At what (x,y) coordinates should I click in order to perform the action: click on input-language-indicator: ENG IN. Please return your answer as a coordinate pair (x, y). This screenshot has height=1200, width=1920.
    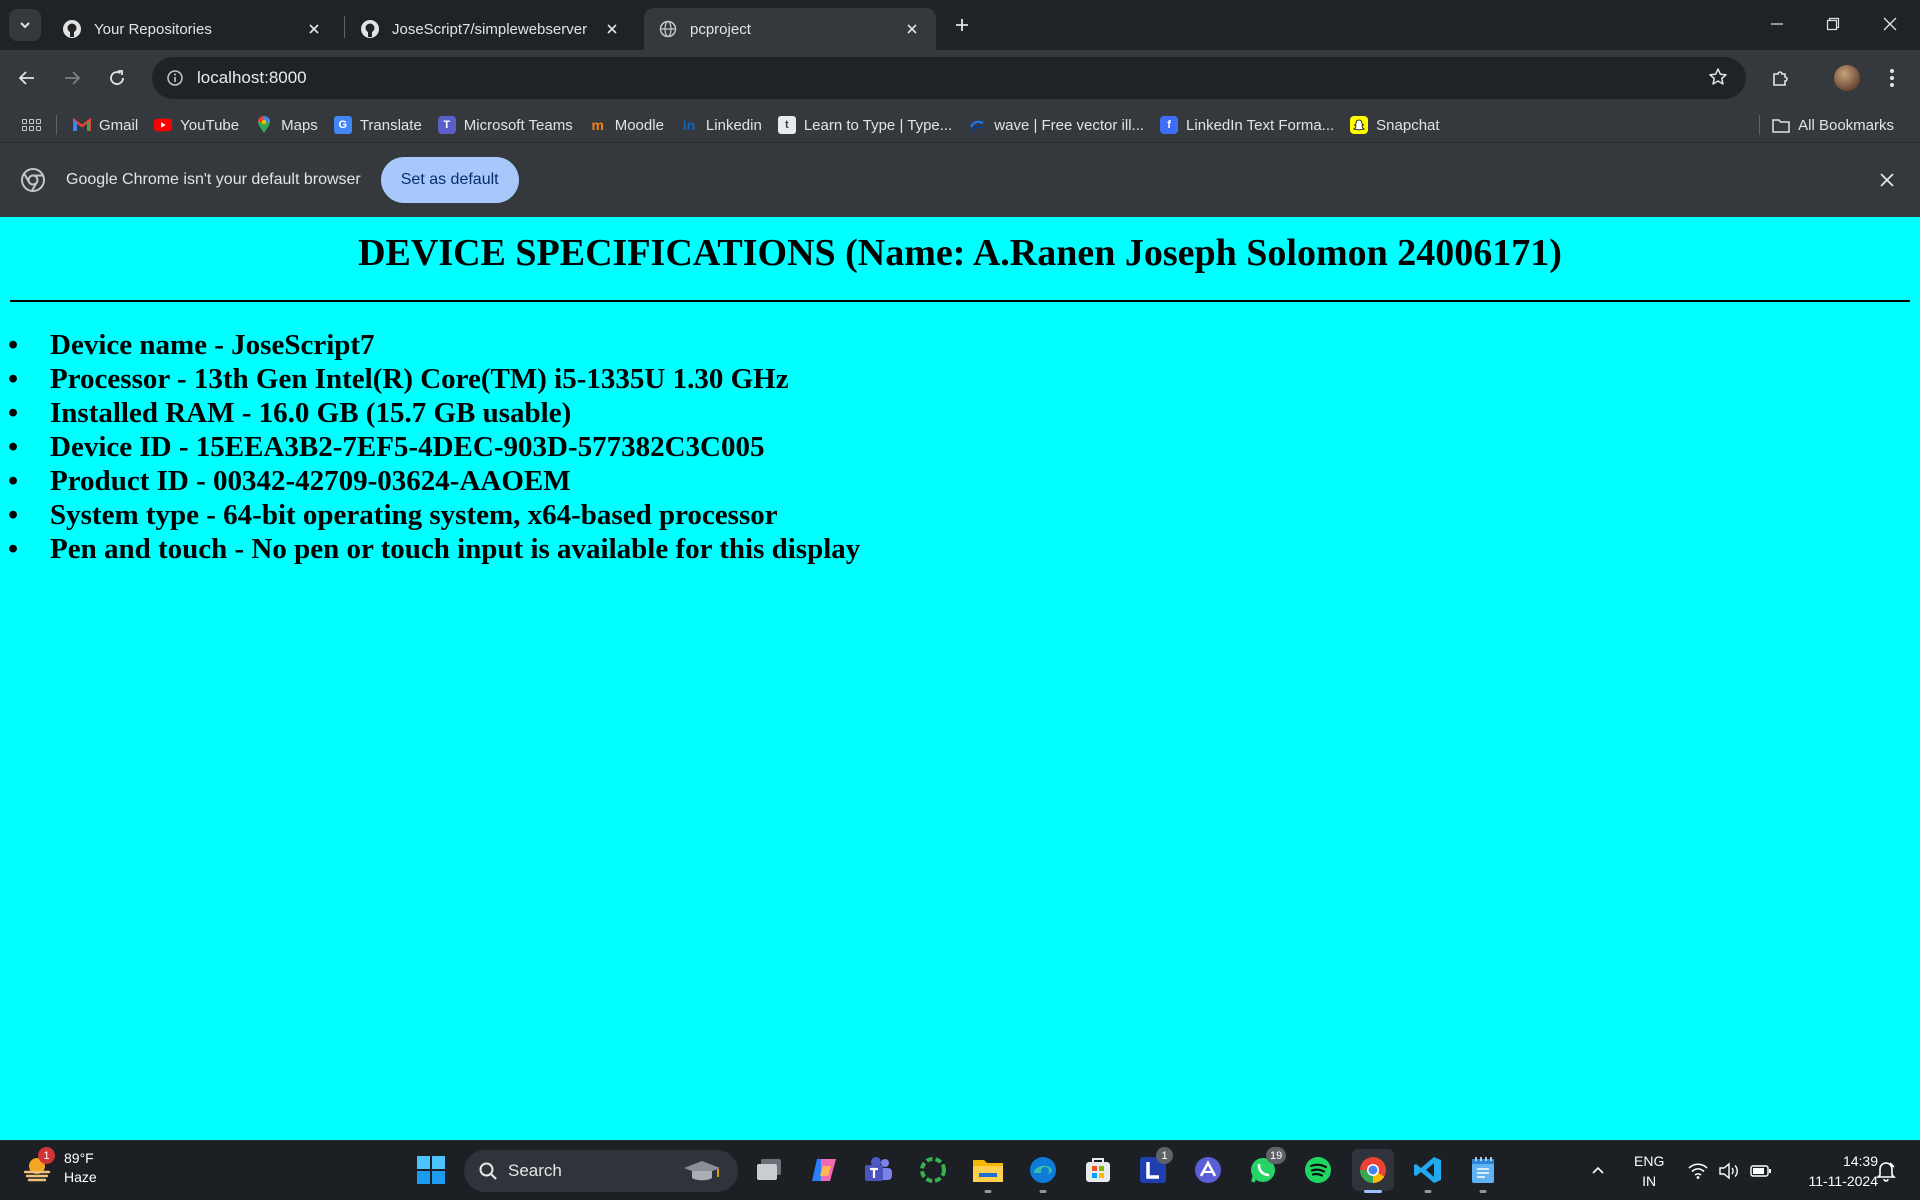
    Looking at the image, I should click on (1649, 1171).